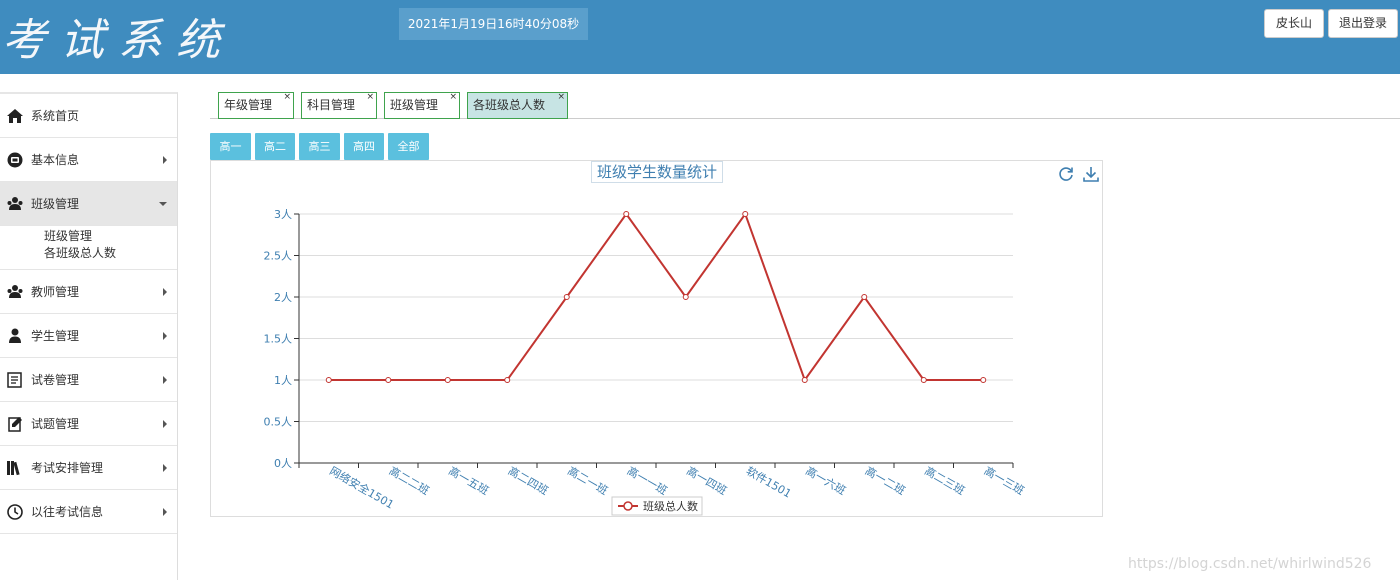 The height and width of the screenshot is (580, 1400). Describe the element at coordinates (509, 105) in the screenshot. I see `tab-label: 各班级总人数` at that location.